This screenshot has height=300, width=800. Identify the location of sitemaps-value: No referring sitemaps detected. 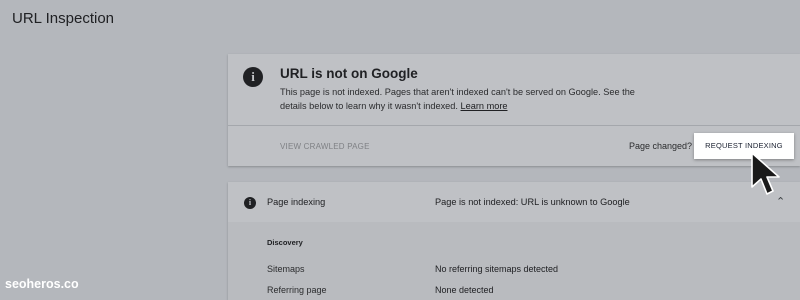
(497, 269).